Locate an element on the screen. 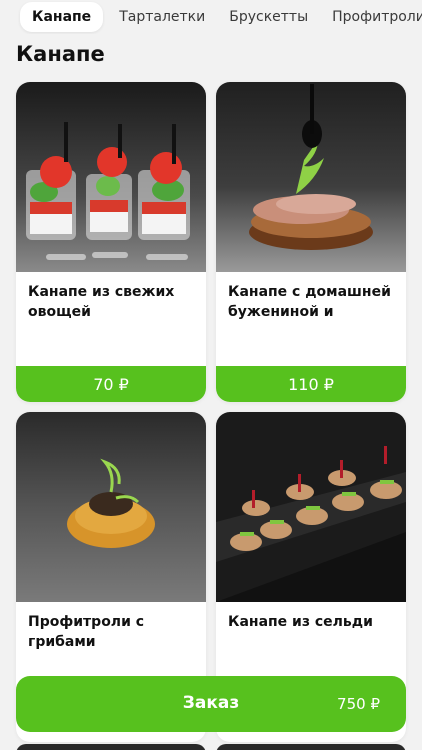 This screenshot has width=422, height=750. tab-canape: Канапе is located at coordinates (62, 17).